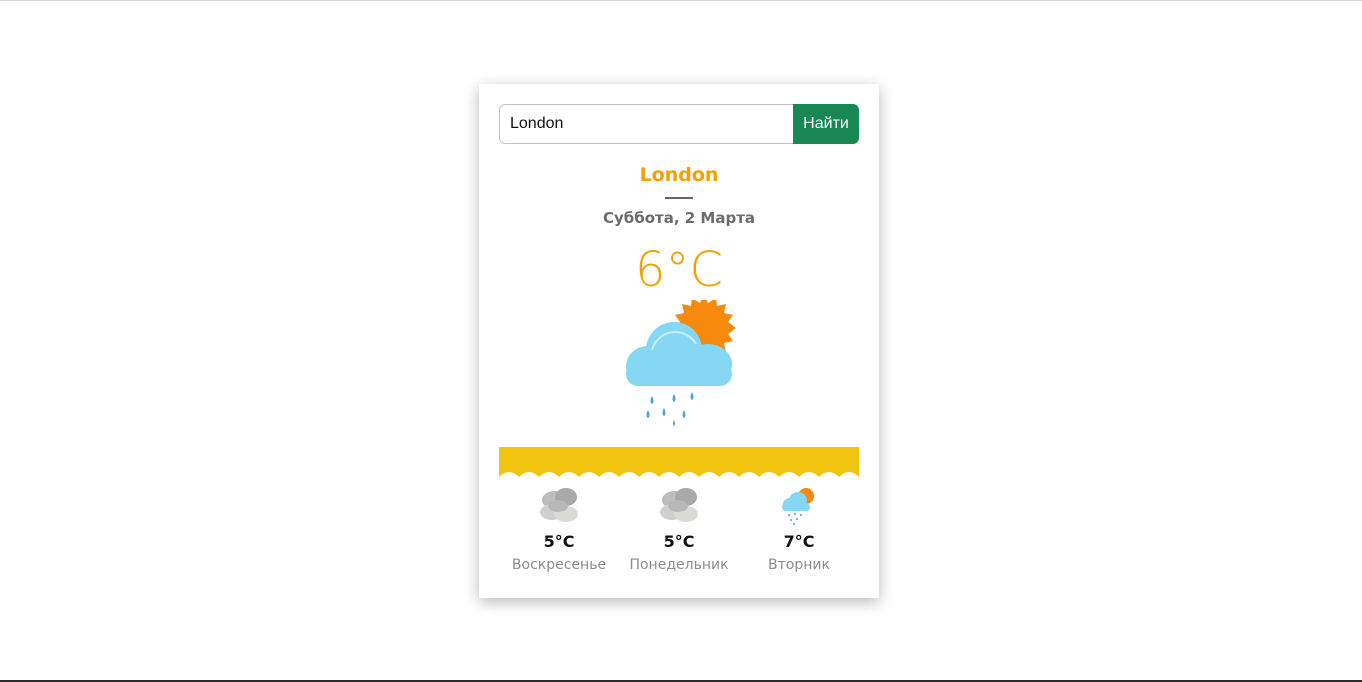  Describe the element at coordinates (679, 270) in the screenshot. I see `current-temperature: 6°C` at that location.